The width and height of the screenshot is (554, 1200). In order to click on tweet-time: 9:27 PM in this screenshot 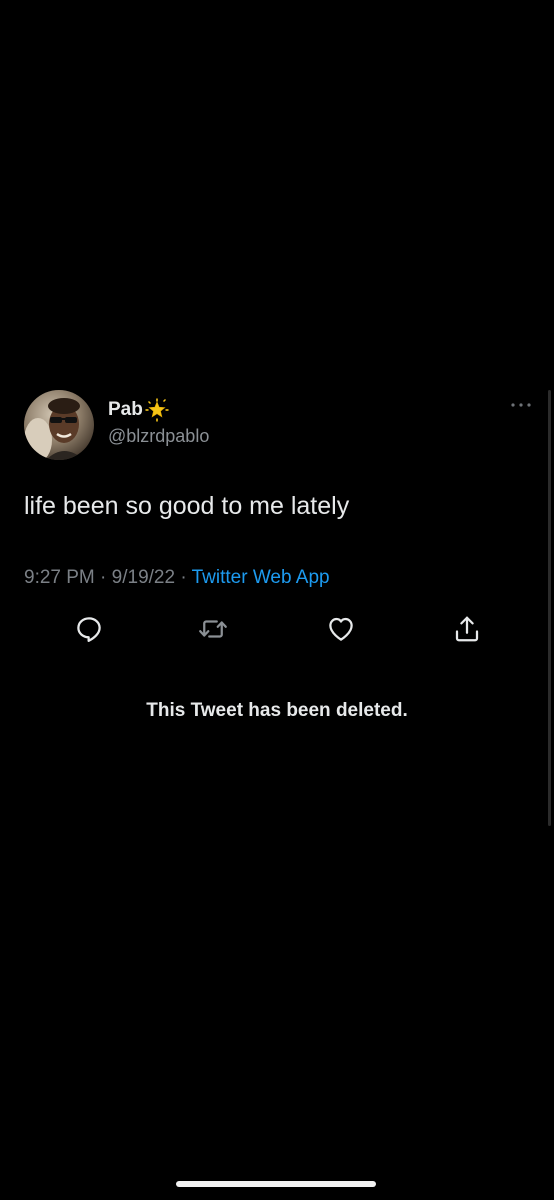, I will do `click(59, 577)`.